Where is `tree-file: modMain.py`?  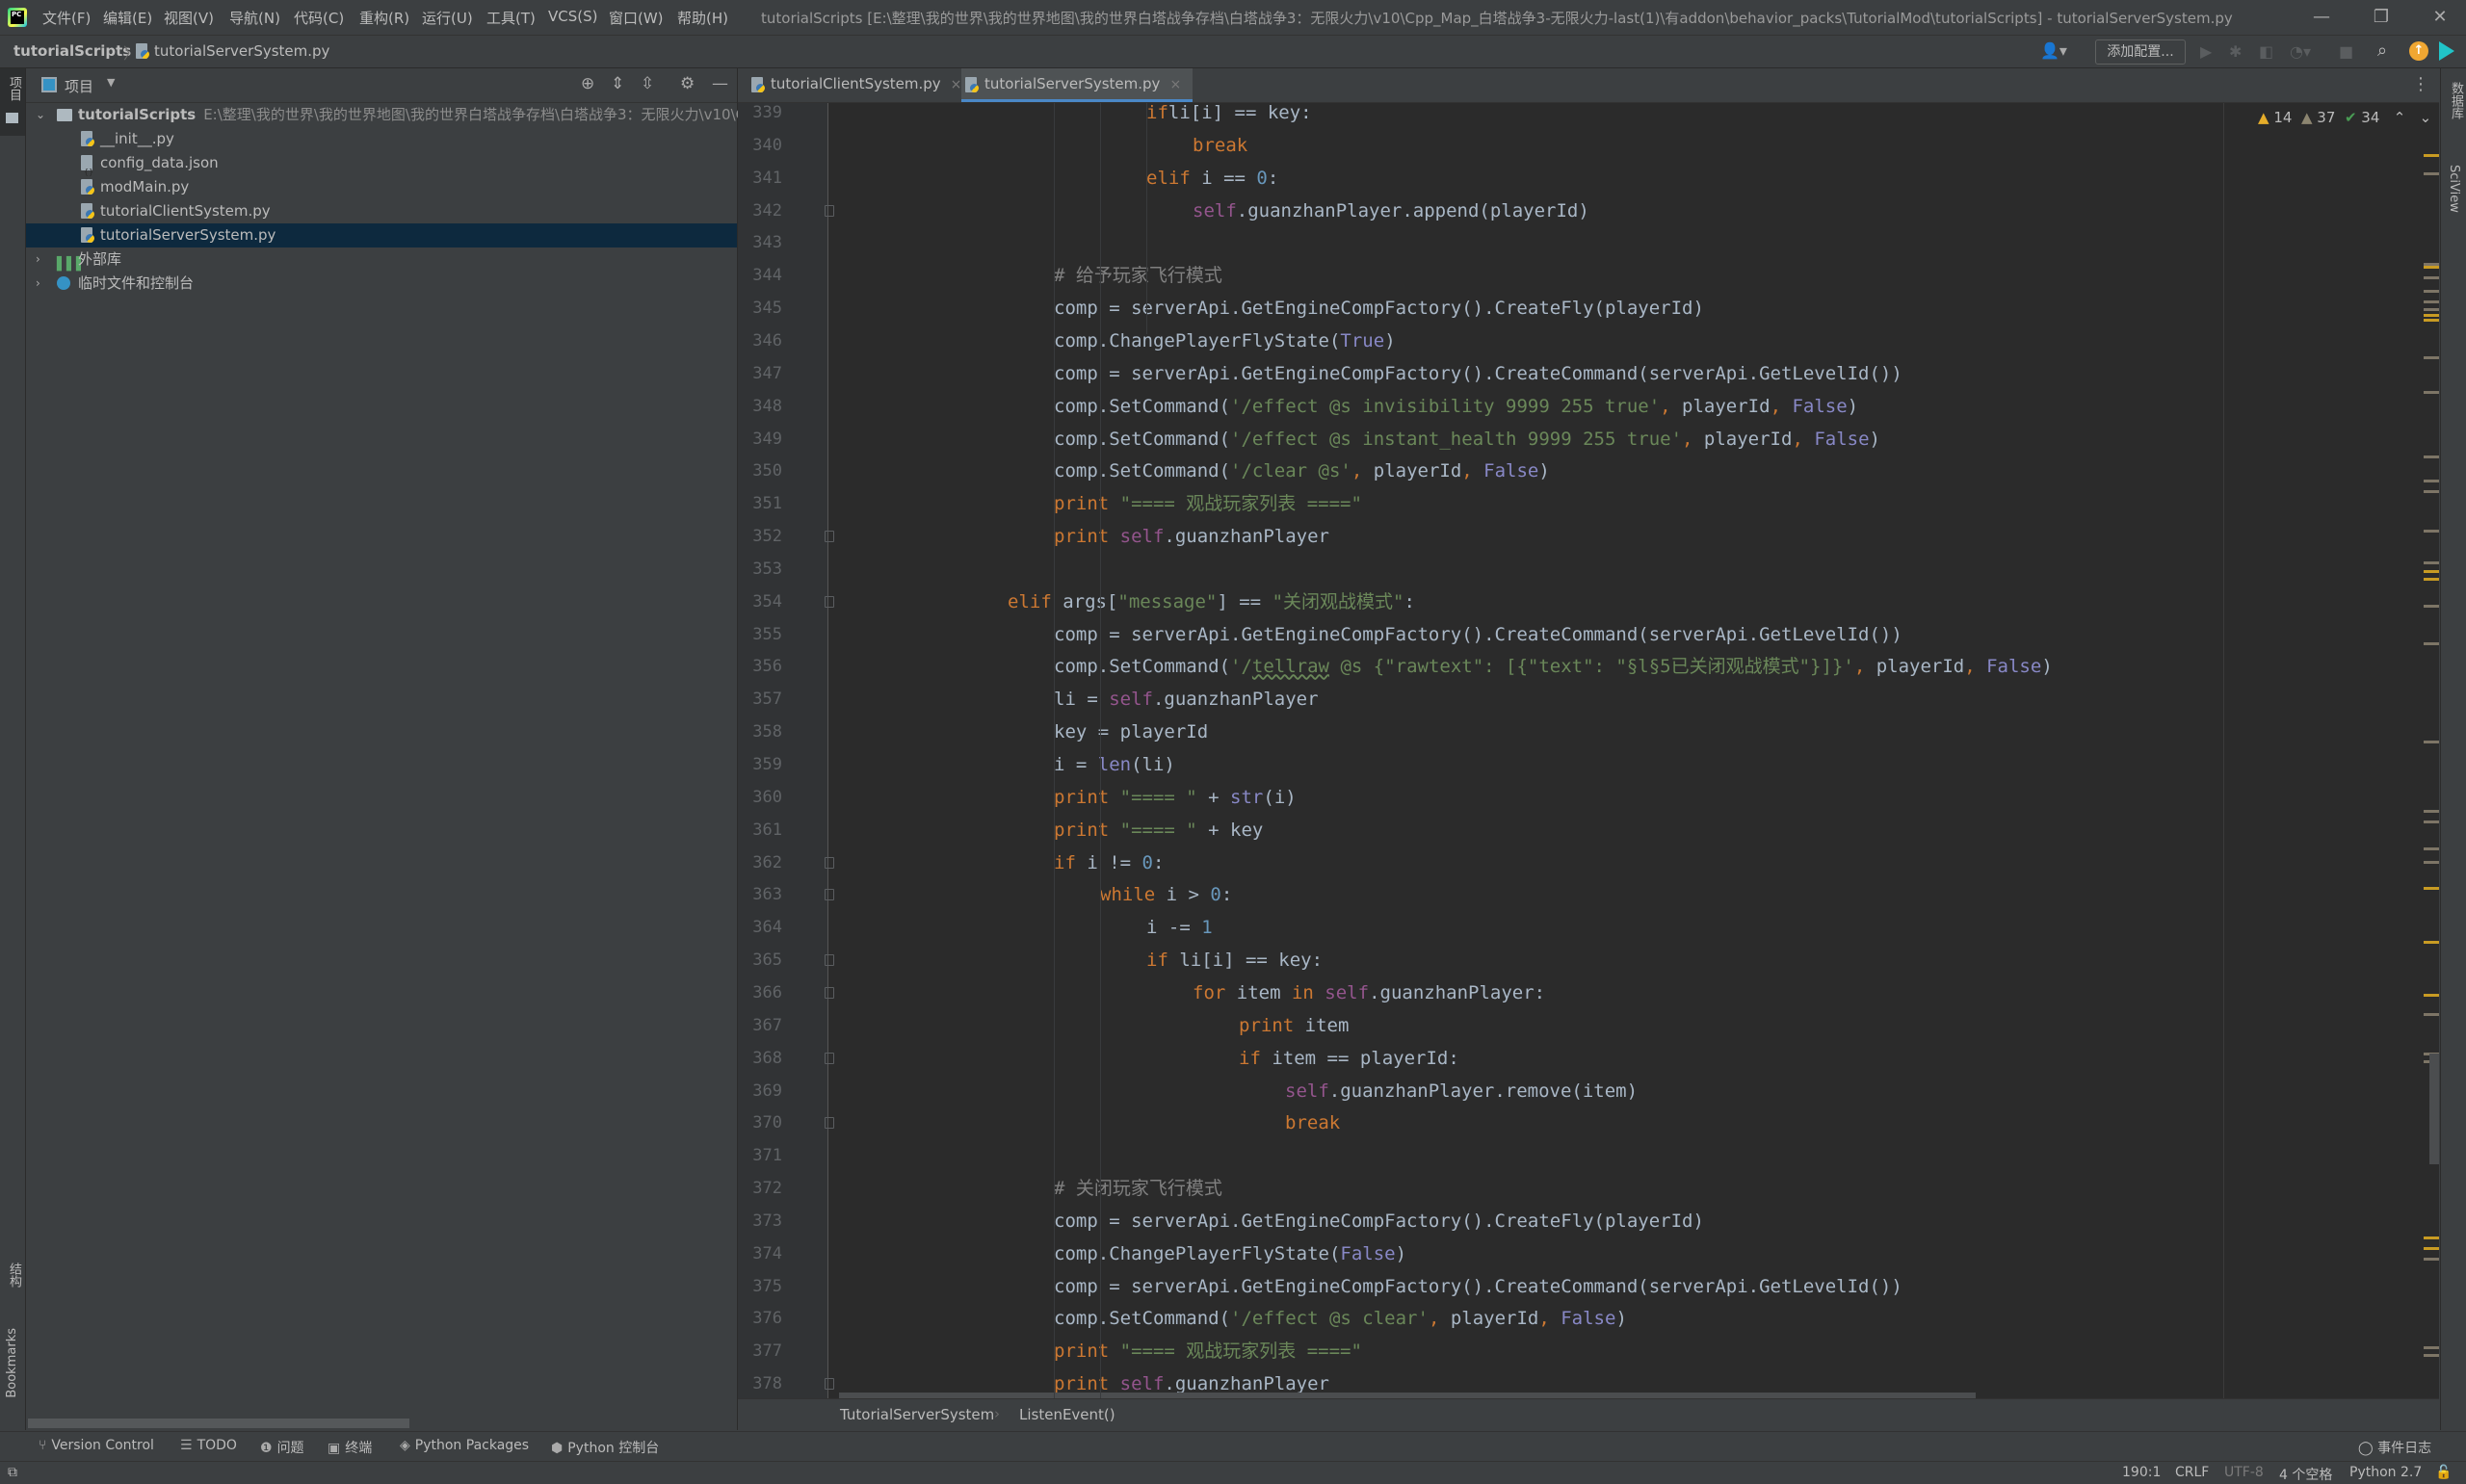 tree-file: modMain.py is located at coordinates (381, 187).